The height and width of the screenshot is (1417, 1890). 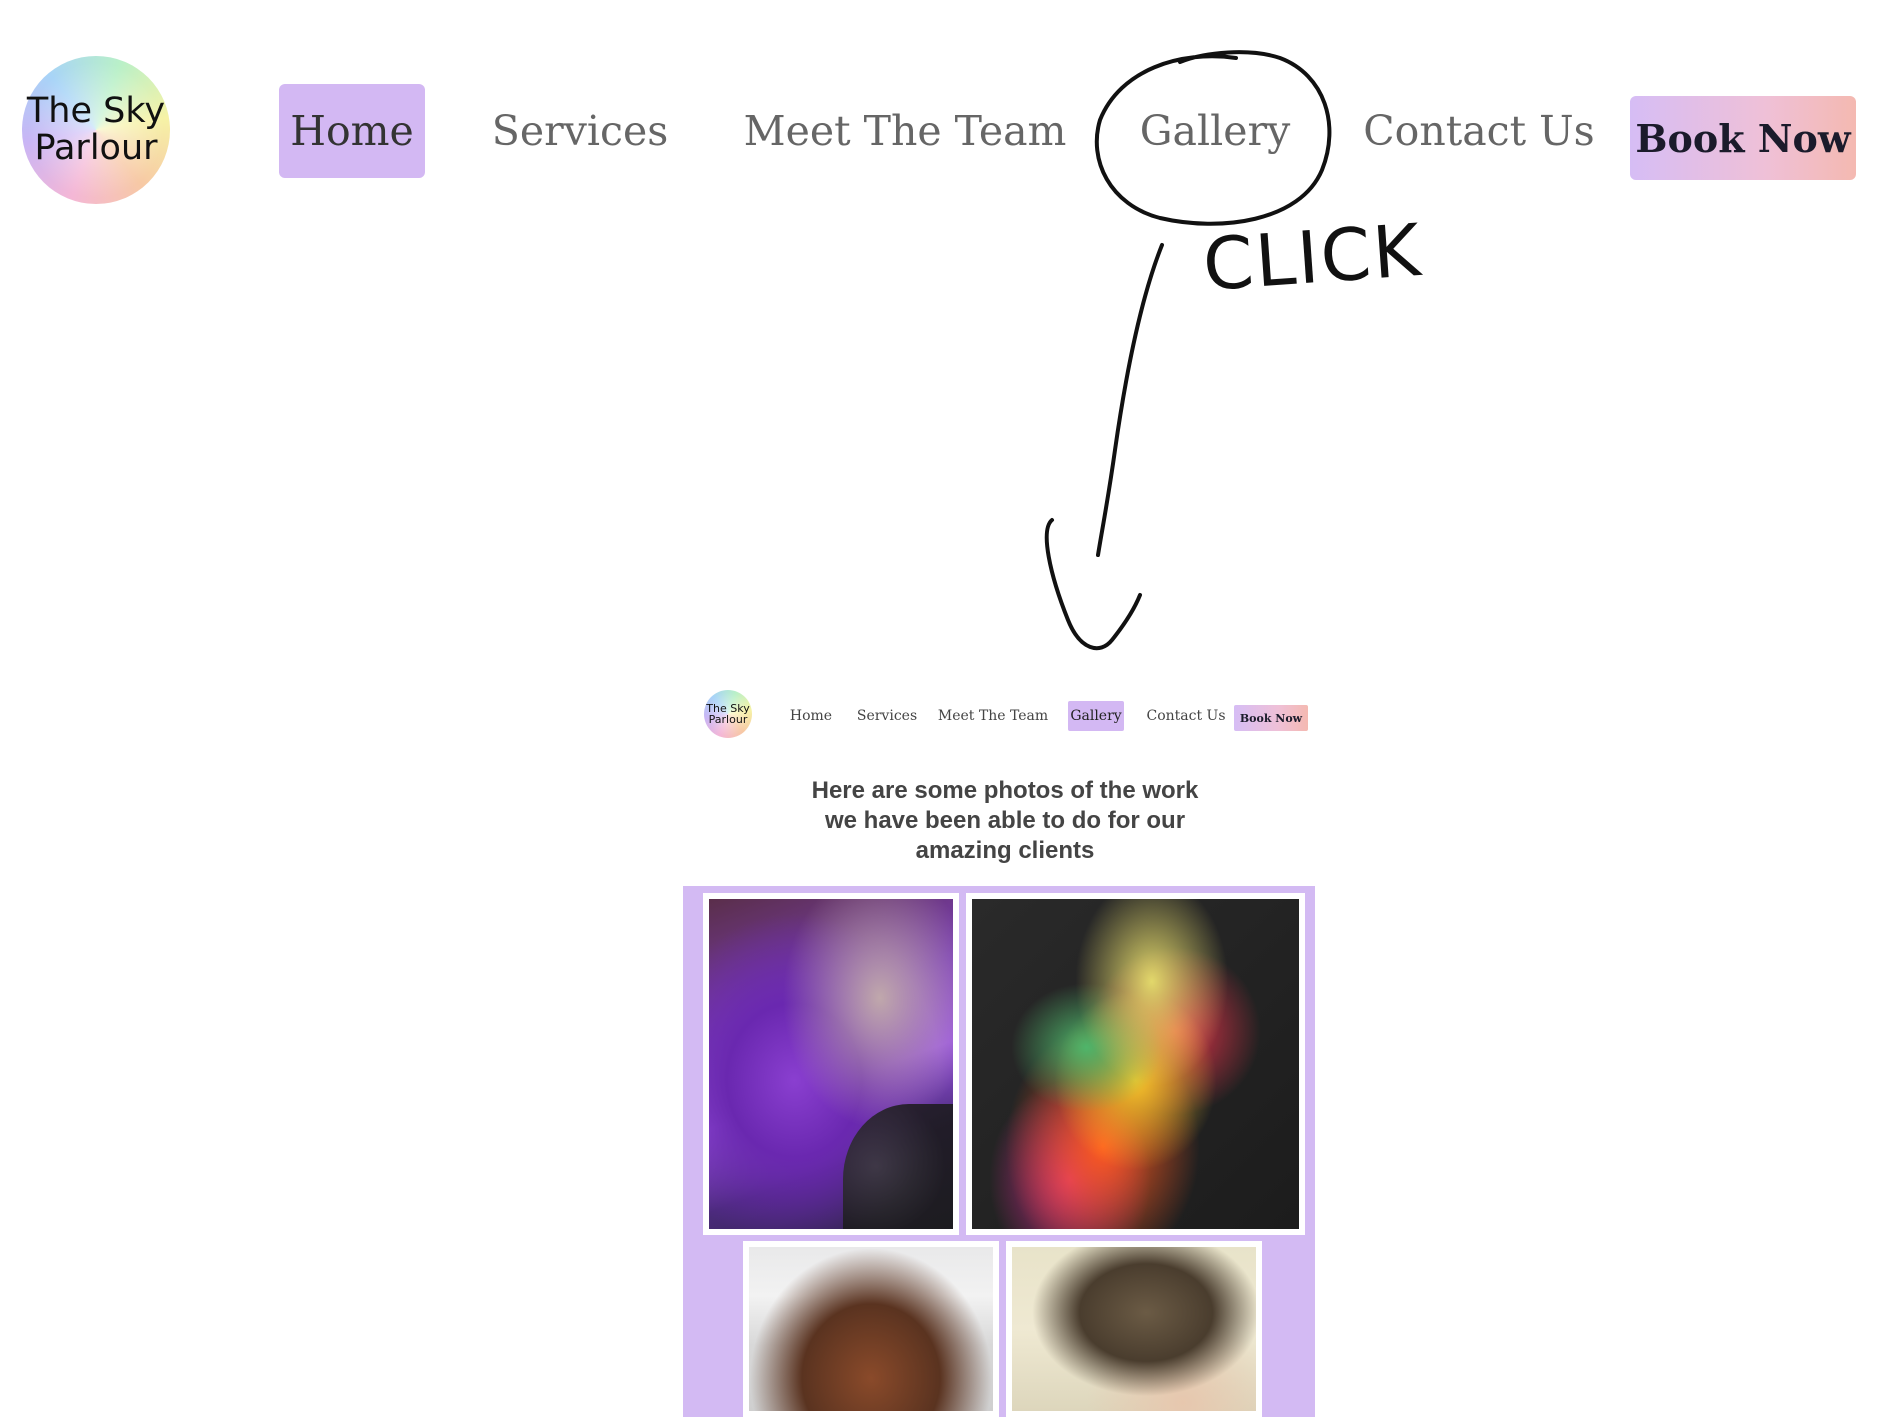 I want to click on preview-nav-gallery: Gallery, so click(x=1096, y=716).